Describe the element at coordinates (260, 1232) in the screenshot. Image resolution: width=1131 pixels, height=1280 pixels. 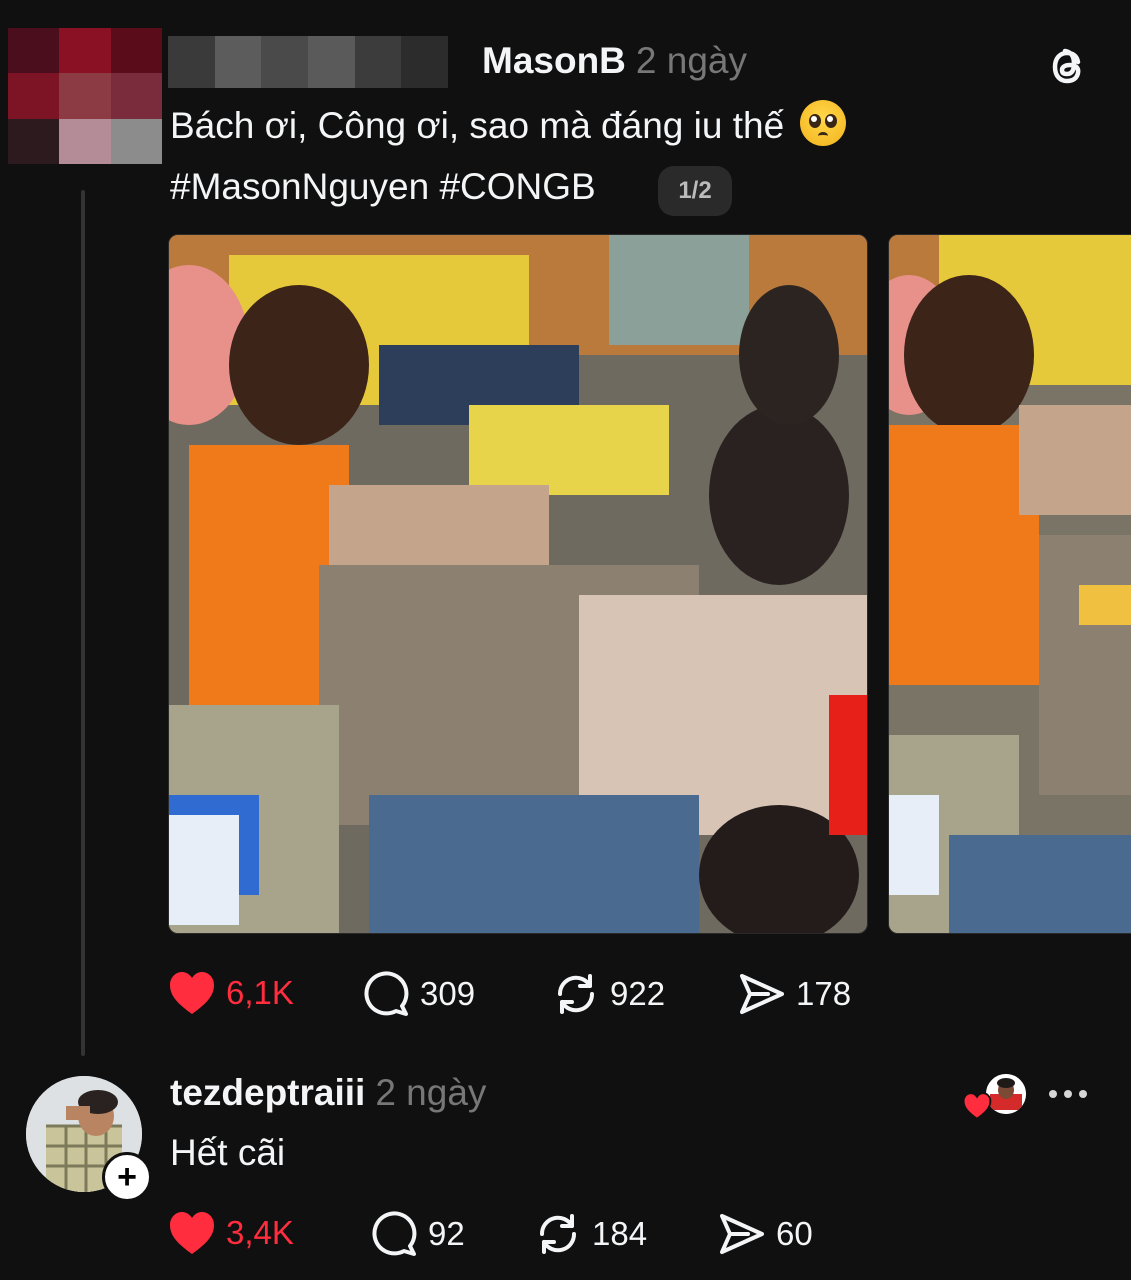
I see `reply-like-count: 3,4K` at that location.